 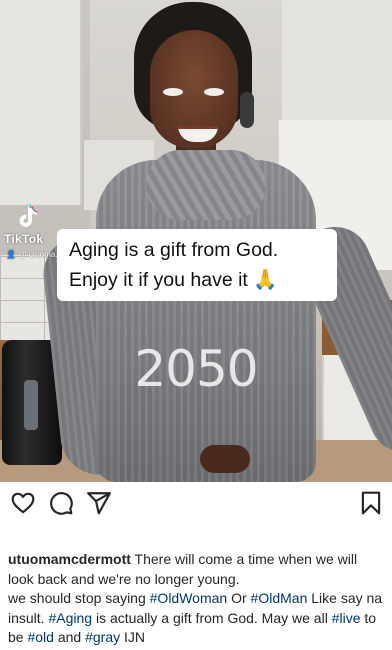 What do you see at coordinates (61, 503) in the screenshot?
I see `comment-icon` at bounding box center [61, 503].